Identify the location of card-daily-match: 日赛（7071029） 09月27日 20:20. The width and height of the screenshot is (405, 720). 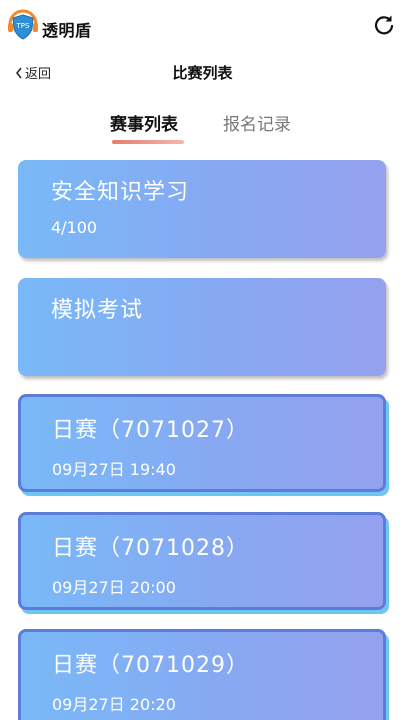
(202, 674).